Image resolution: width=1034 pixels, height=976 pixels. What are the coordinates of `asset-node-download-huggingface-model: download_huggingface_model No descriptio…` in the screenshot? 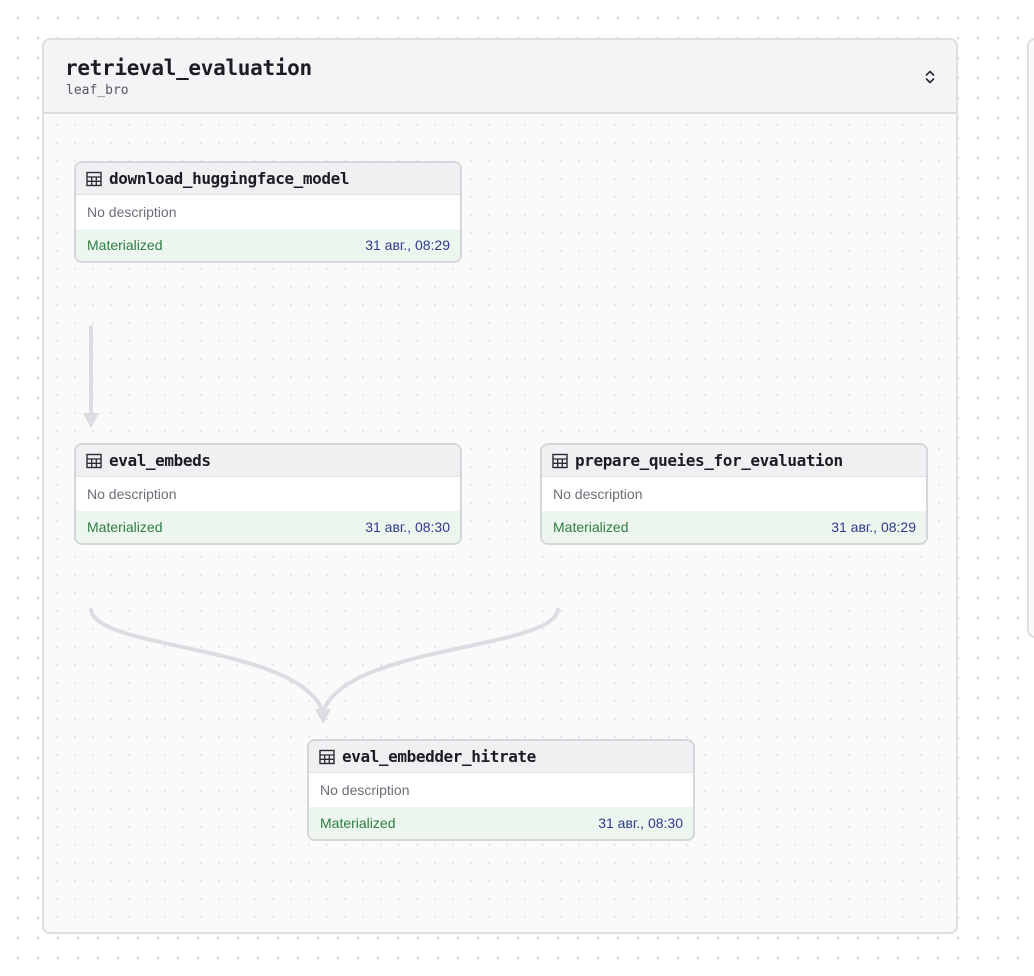 It's located at (268, 212).